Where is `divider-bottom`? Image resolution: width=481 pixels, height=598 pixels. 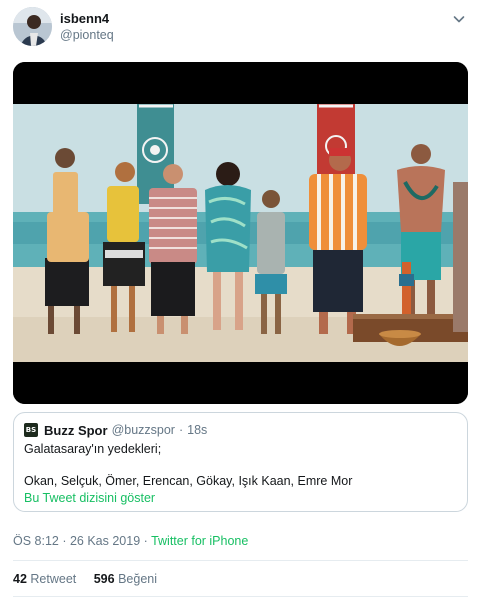
divider-bottom is located at coordinates (240, 596).